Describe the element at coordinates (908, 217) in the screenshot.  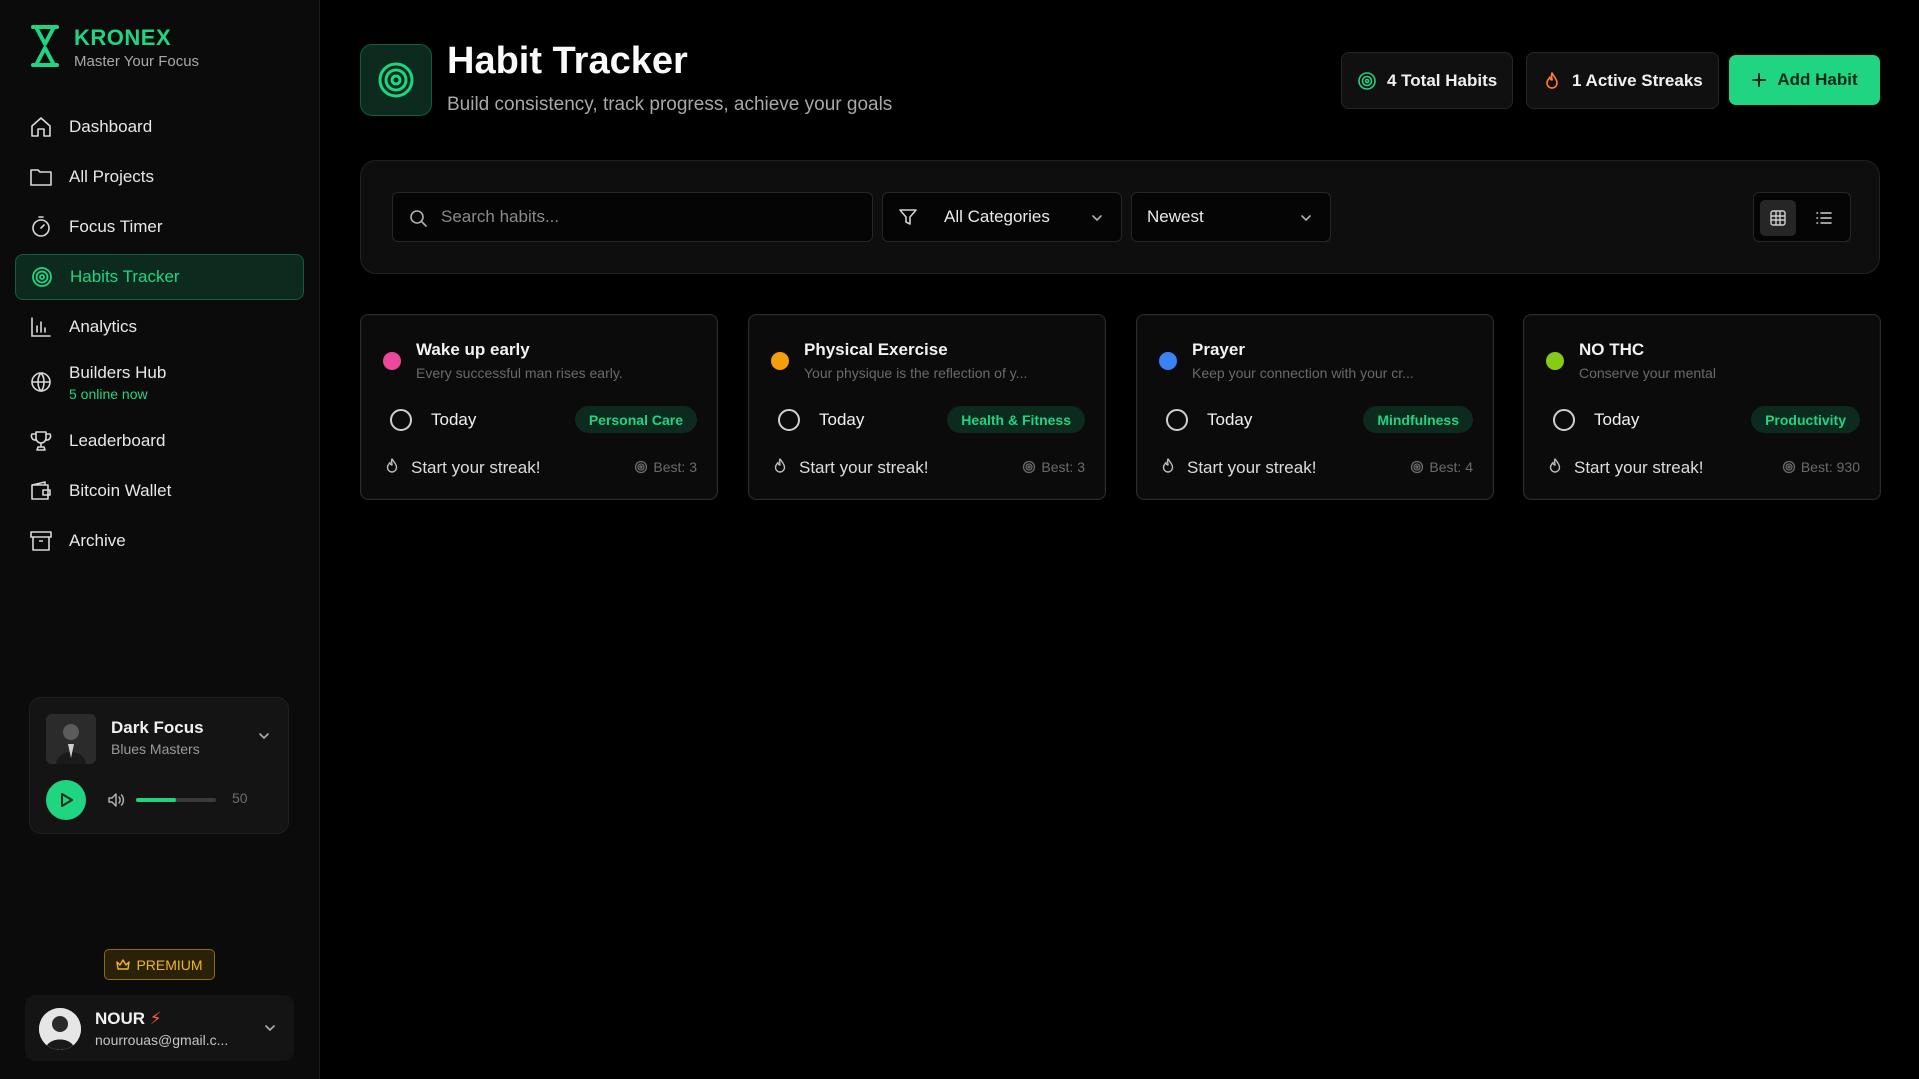
I see `filter-icon` at that location.